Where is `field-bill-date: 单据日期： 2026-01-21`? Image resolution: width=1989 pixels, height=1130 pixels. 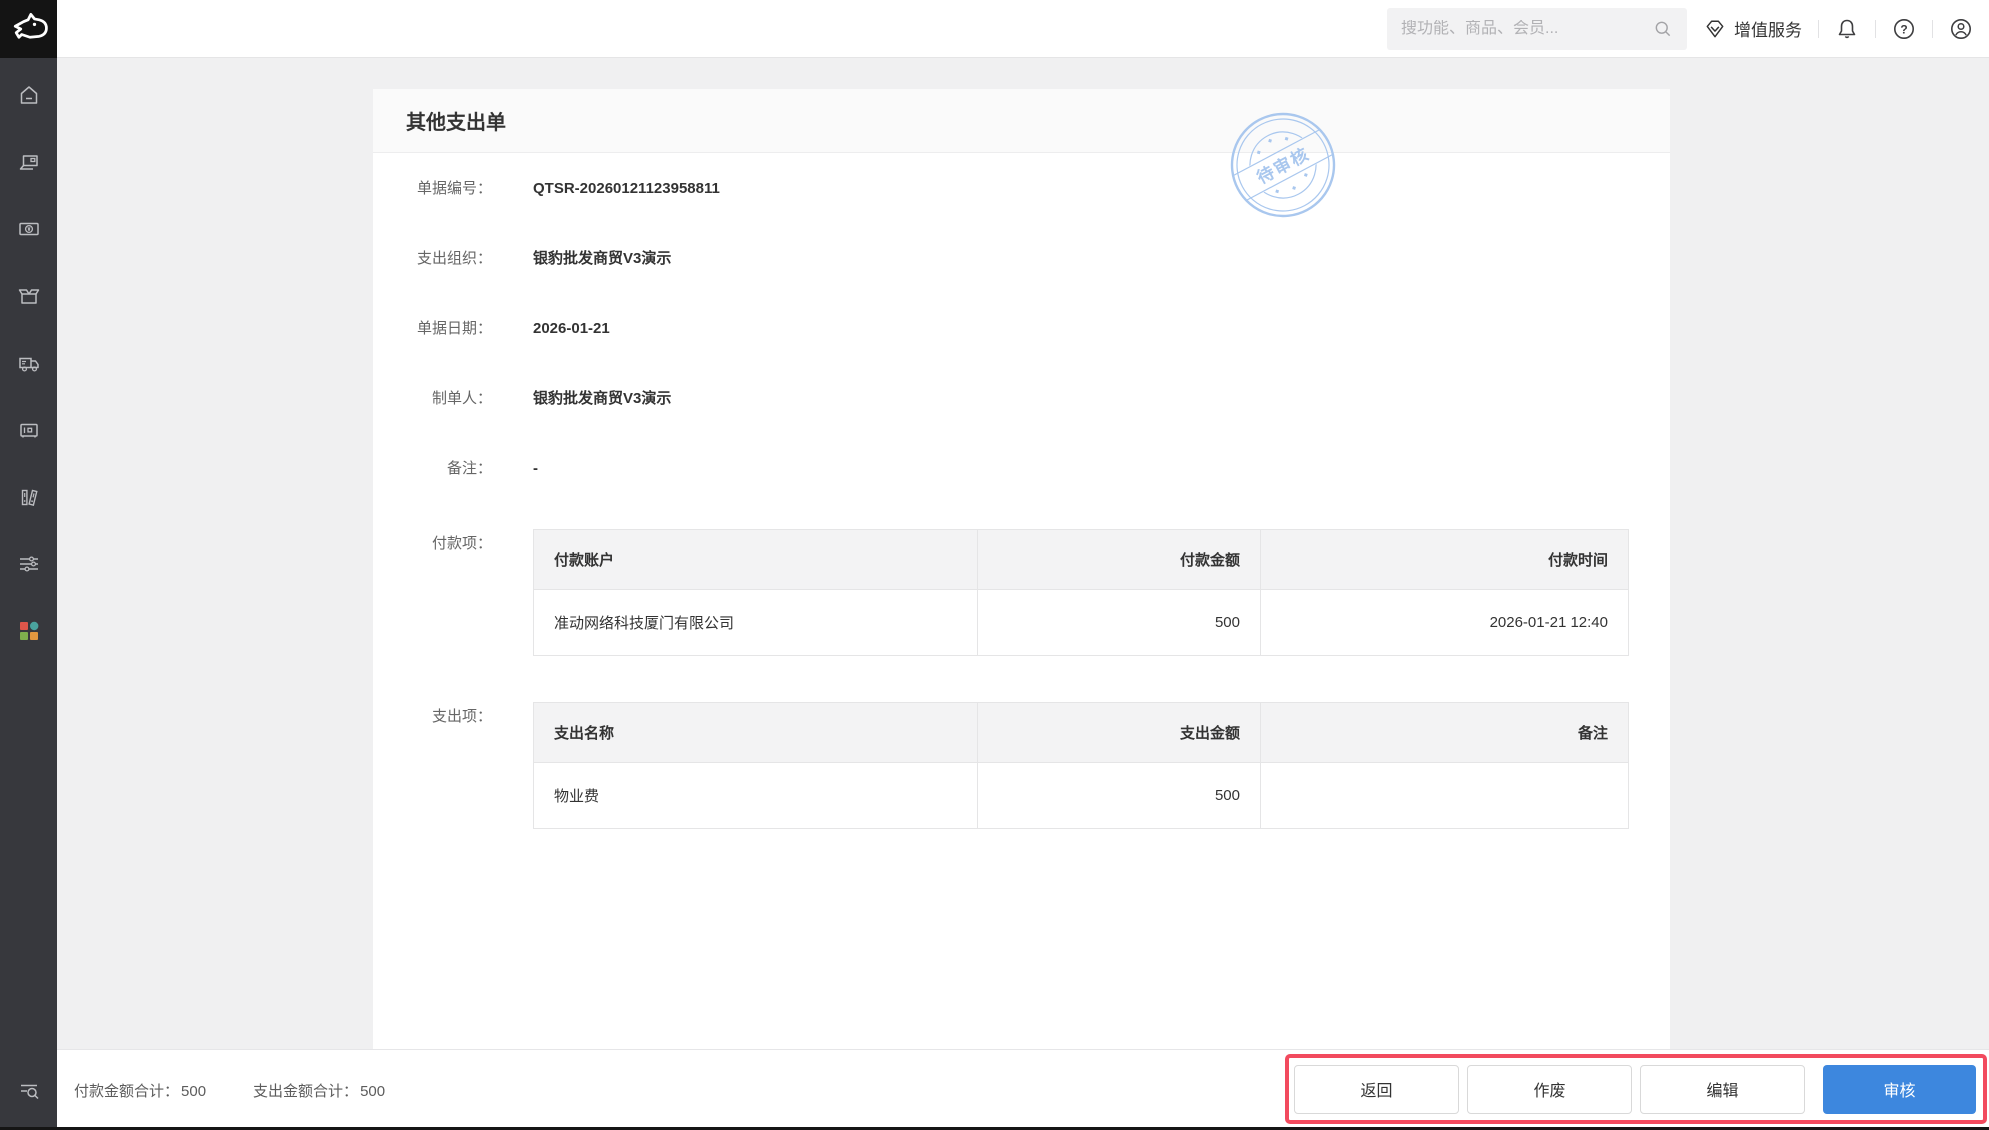
field-bill-date: 单据日期： 2026-01-21 is located at coordinates (1021, 328).